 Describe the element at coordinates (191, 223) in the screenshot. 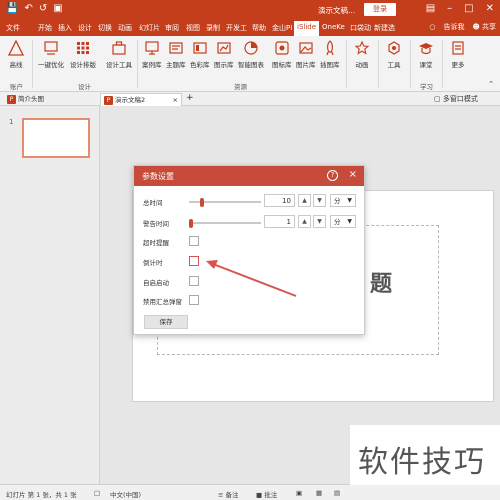

I see `warning-time-slider-knob` at that location.